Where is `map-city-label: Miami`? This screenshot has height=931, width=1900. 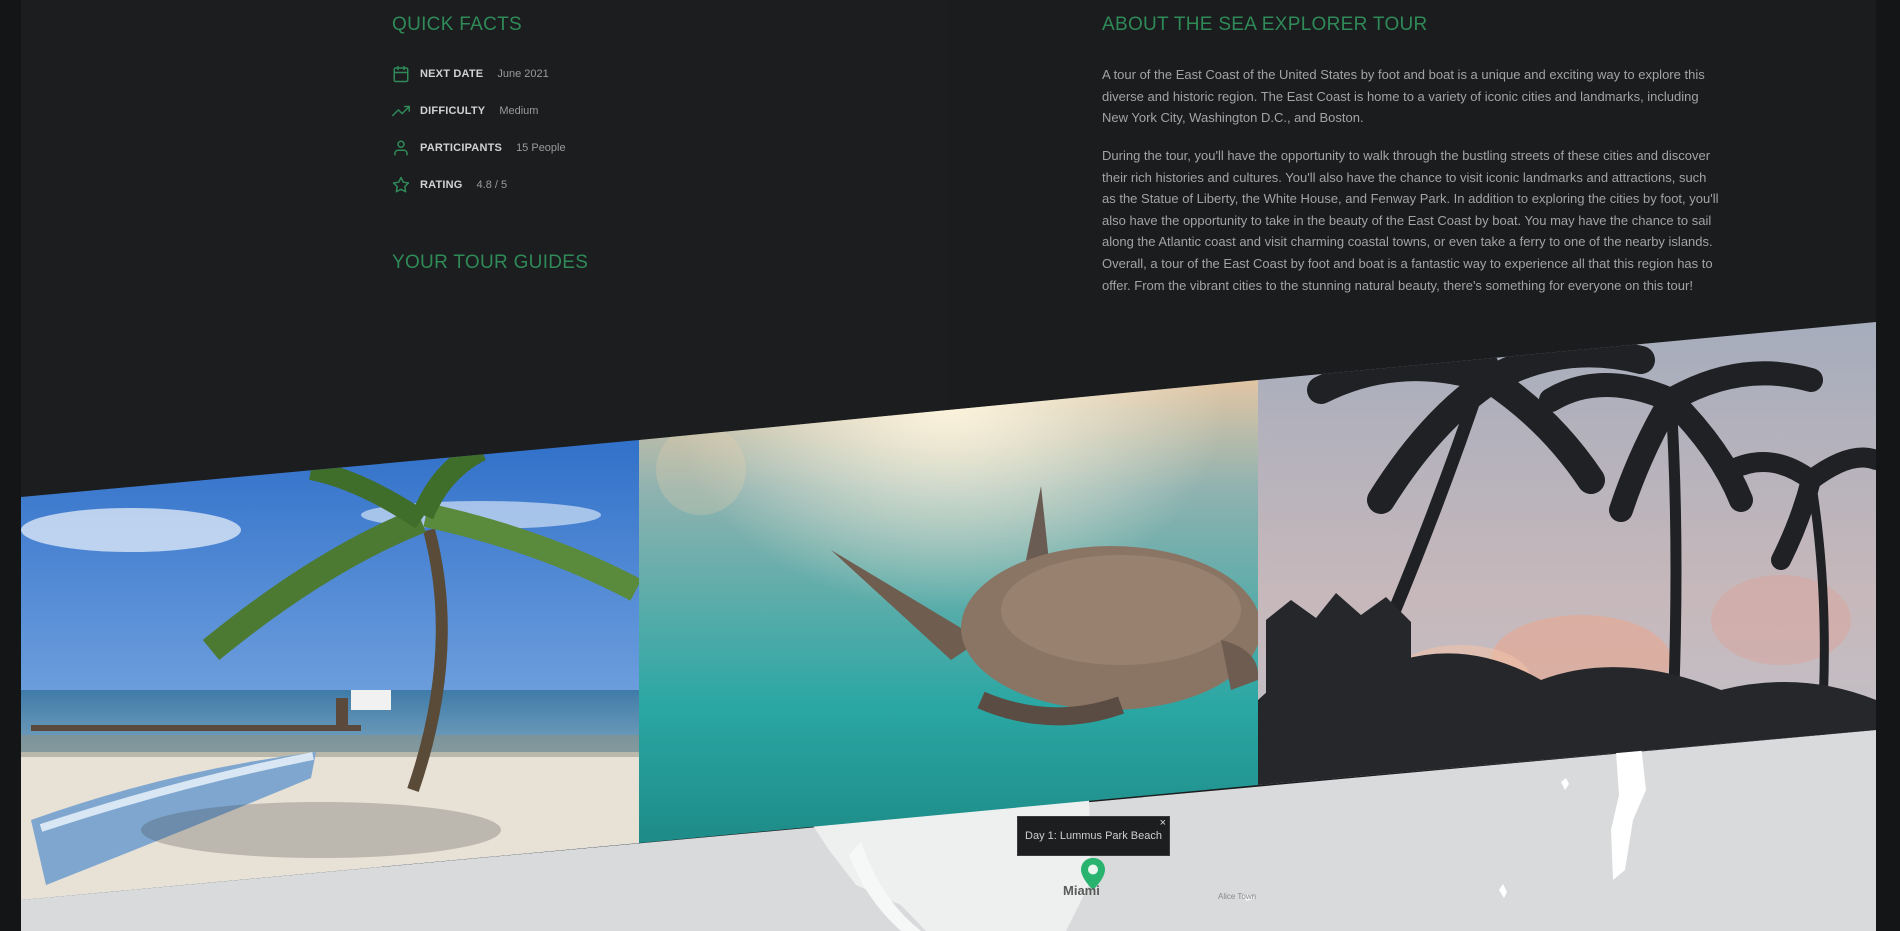
map-city-label: Miami is located at coordinates (1081, 890).